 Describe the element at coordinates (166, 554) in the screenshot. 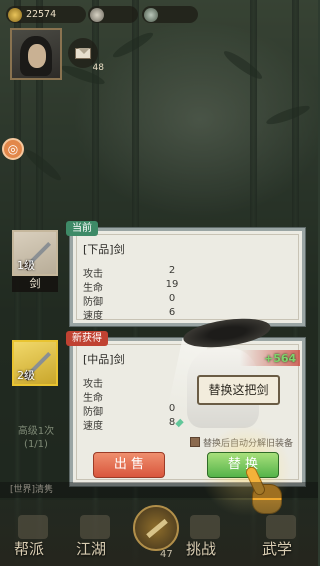

I see `center-count: 47` at that location.